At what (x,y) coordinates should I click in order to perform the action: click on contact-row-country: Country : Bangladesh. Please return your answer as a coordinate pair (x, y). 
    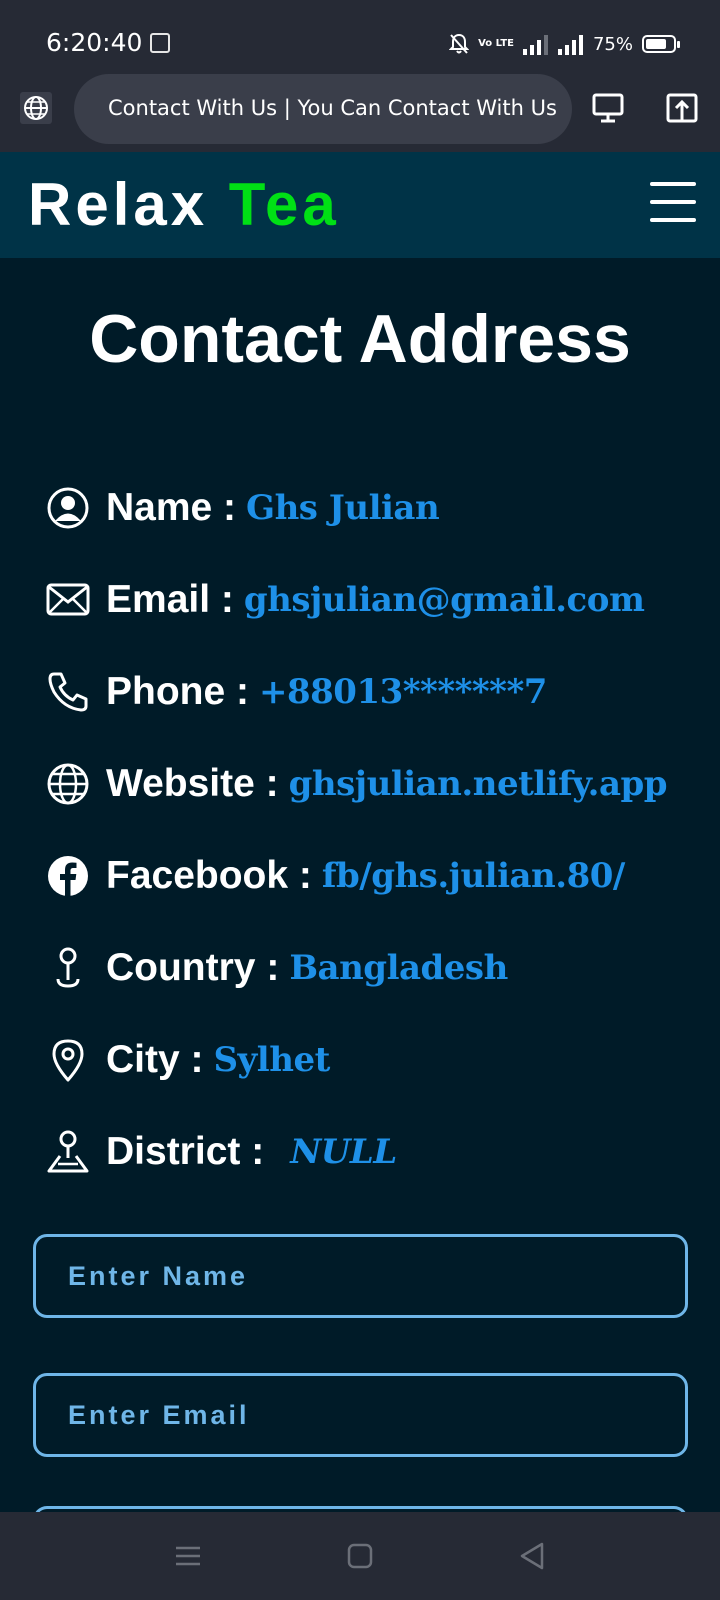
    Looking at the image, I should click on (277, 968).